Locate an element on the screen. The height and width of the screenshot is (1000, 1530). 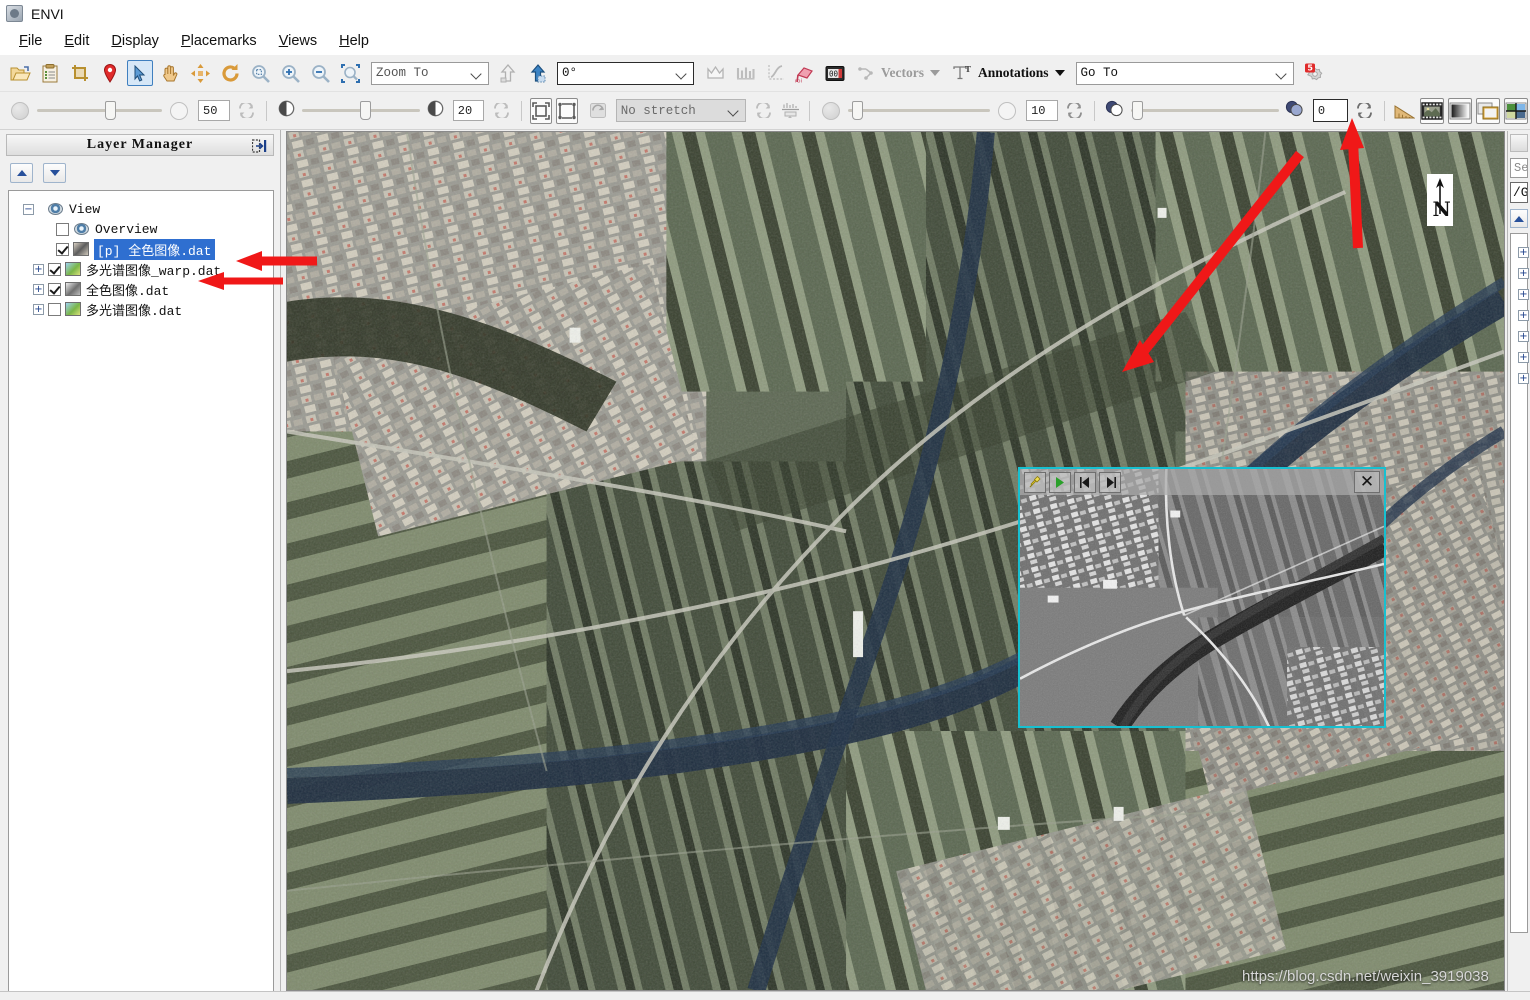
layer-row-pan: + 全色图像.dat is located at coordinates (144, 289).